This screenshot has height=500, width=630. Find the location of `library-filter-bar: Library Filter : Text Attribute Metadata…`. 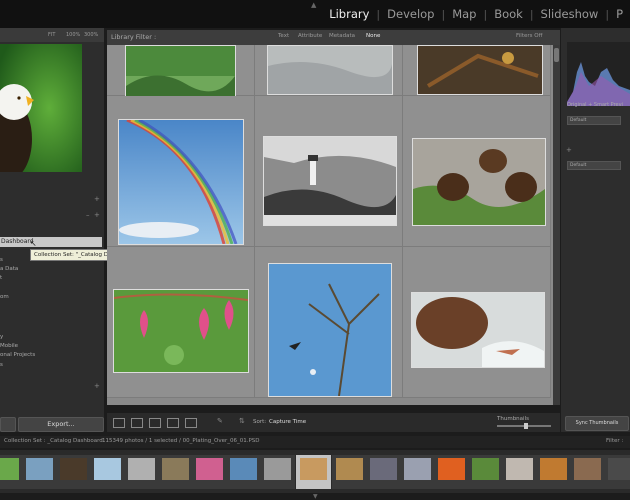

library-filter-bar: Library Filter : Text Attribute Metadata… is located at coordinates (333, 37).